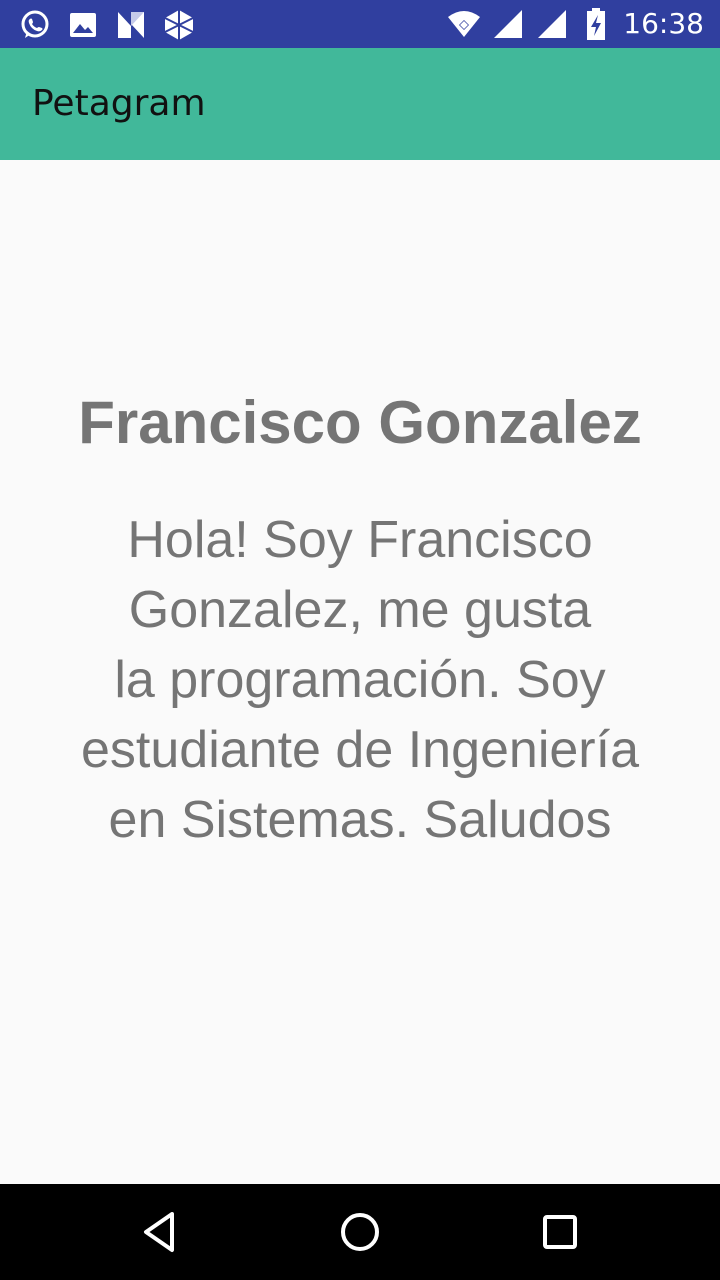  Describe the element at coordinates (360, 540) in the screenshot. I see `bio-line: Hola! Soy Francisco` at that location.